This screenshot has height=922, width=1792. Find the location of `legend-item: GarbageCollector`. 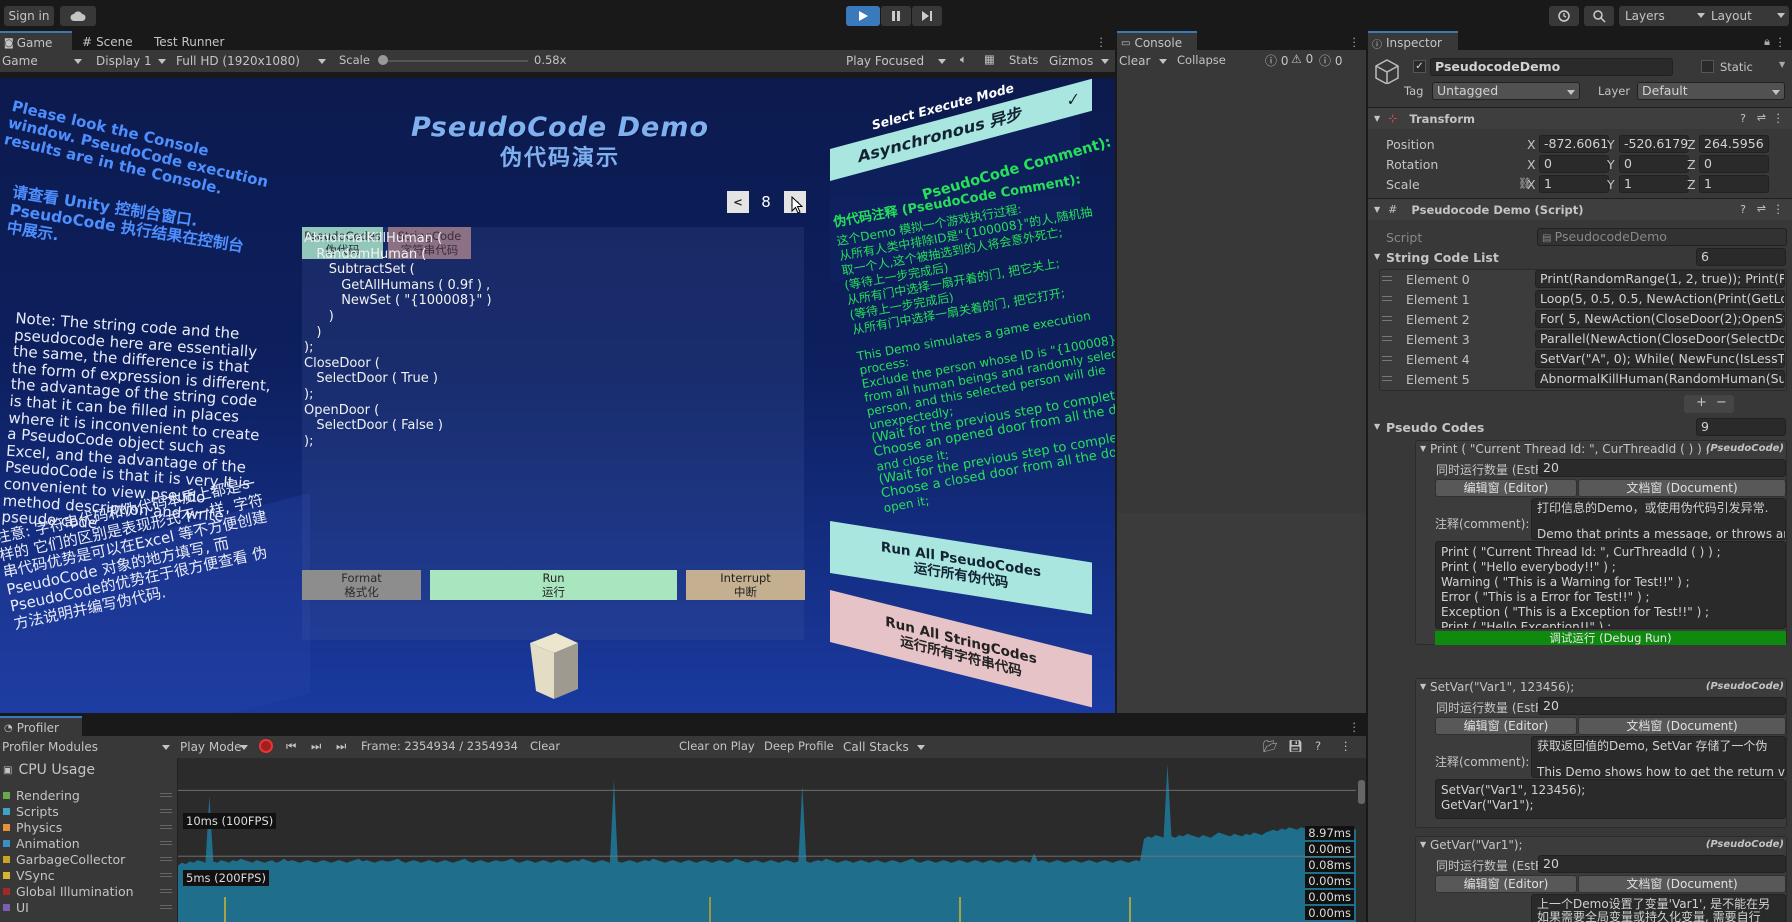

legend-item: GarbageCollector is located at coordinates (88, 859).